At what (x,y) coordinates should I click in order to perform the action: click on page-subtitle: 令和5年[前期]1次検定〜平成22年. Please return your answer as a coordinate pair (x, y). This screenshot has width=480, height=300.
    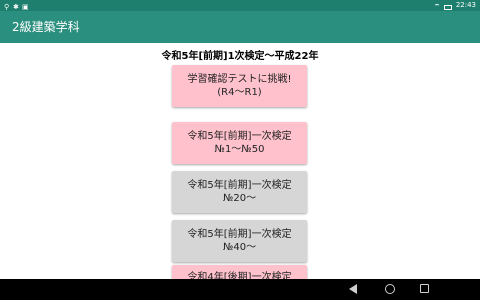
    Looking at the image, I should click on (240, 56).